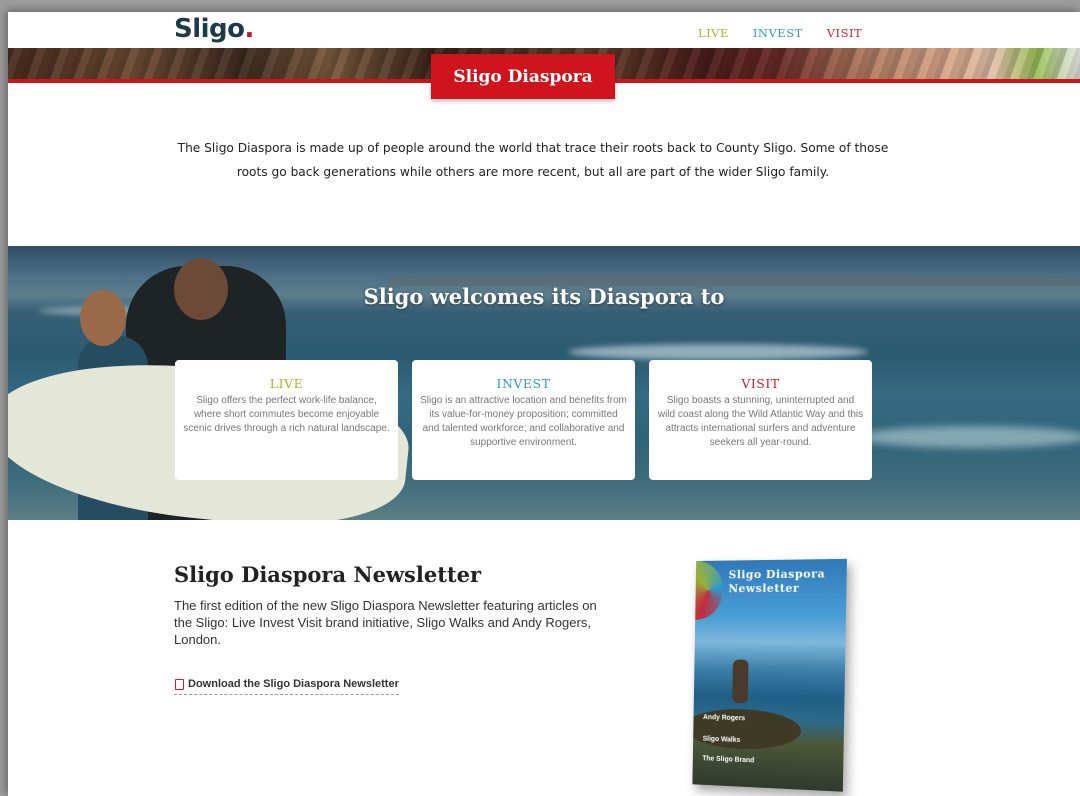 This screenshot has width=1080, height=796. Describe the element at coordinates (293, 684) in the screenshot. I see `newsletter-download-label: Download the Sligo Diaspora Newsletter` at that location.